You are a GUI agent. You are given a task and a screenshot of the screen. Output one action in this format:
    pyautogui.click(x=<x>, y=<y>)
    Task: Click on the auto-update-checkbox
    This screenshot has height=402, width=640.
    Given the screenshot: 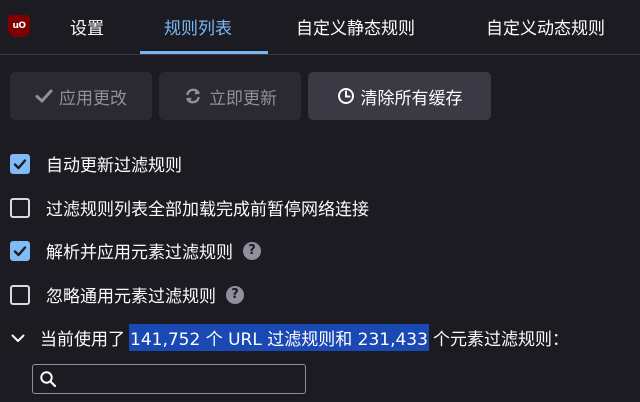 What is the action you would take?
    pyautogui.click(x=20, y=163)
    